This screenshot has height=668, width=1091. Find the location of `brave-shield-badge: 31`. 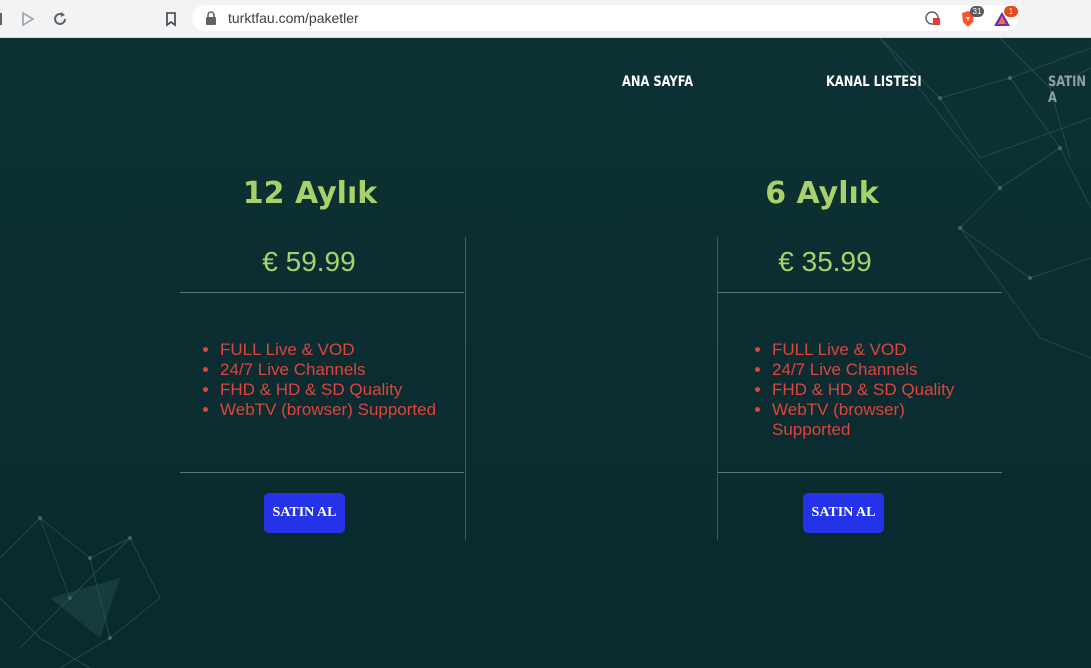

brave-shield-badge: 31 is located at coordinates (977, 11).